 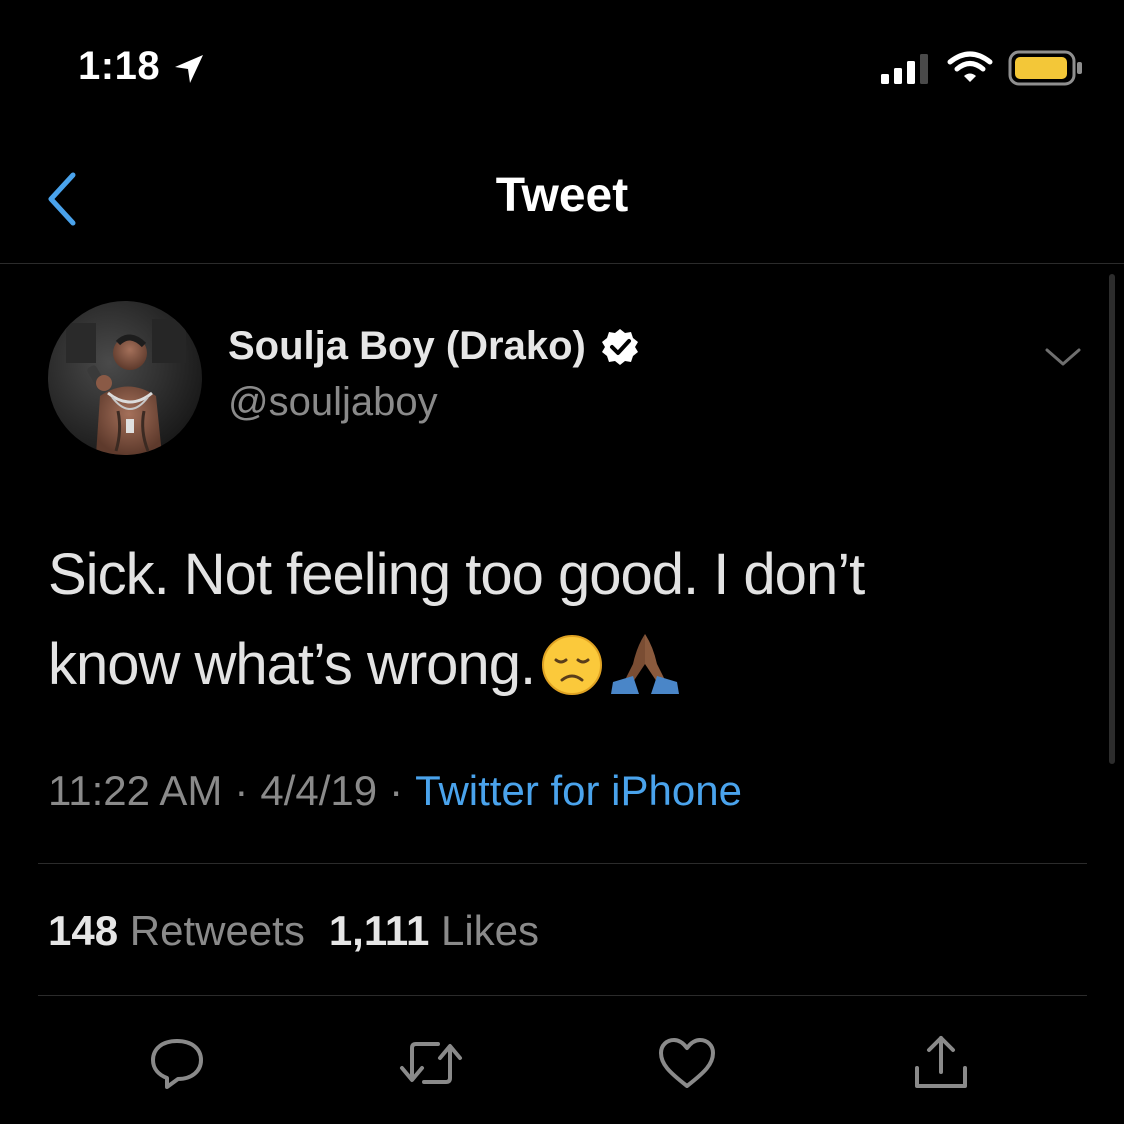 I want to click on tweet-time: 11:22 AM, so click(x=135, y=790).